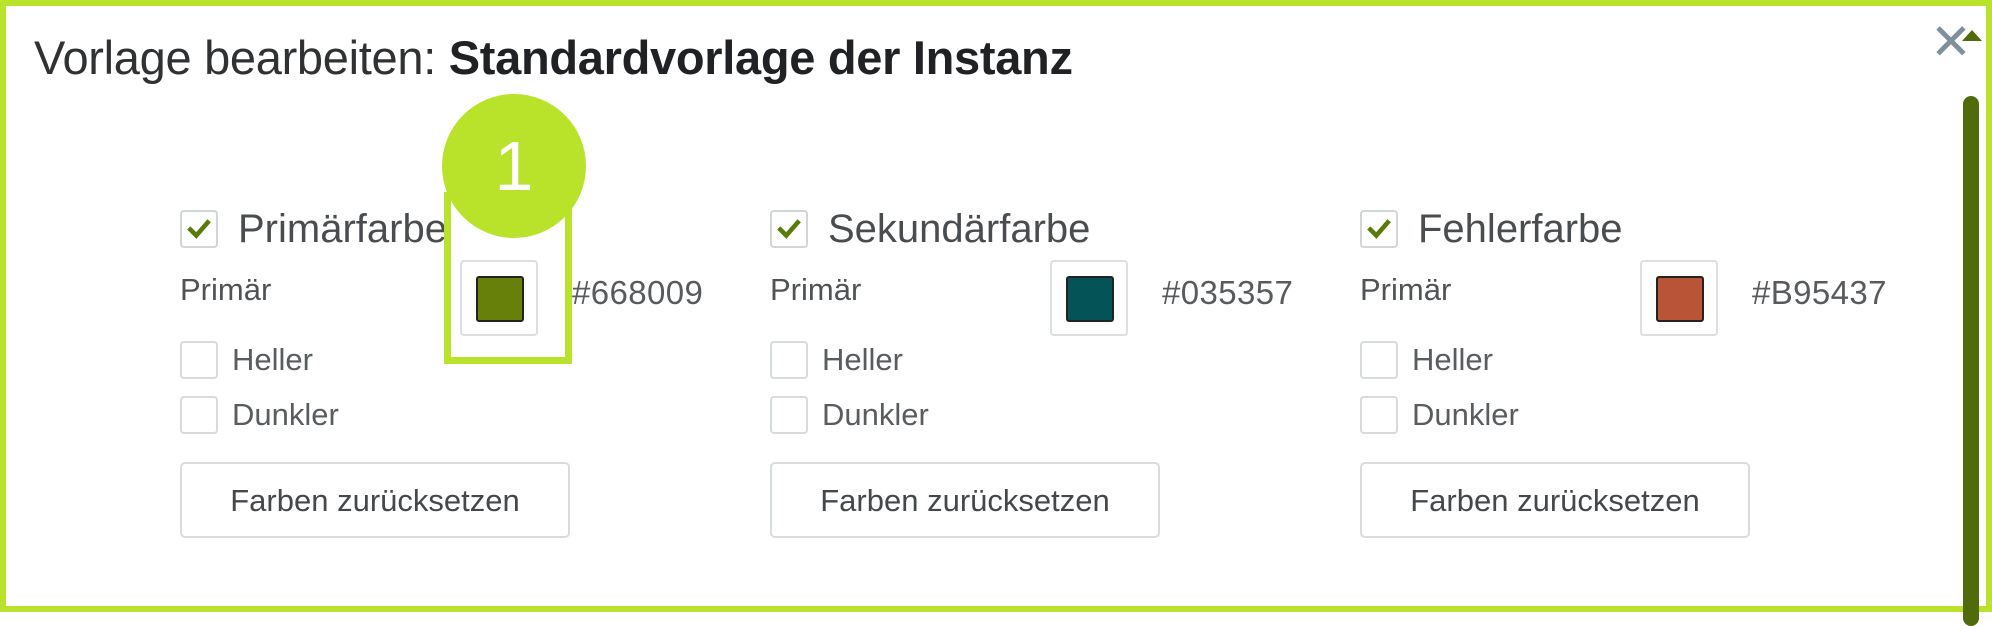 This screenshot has width=1992, height=626. I want to click on group-label: Fehlerfarbe, so click(1520, 228).